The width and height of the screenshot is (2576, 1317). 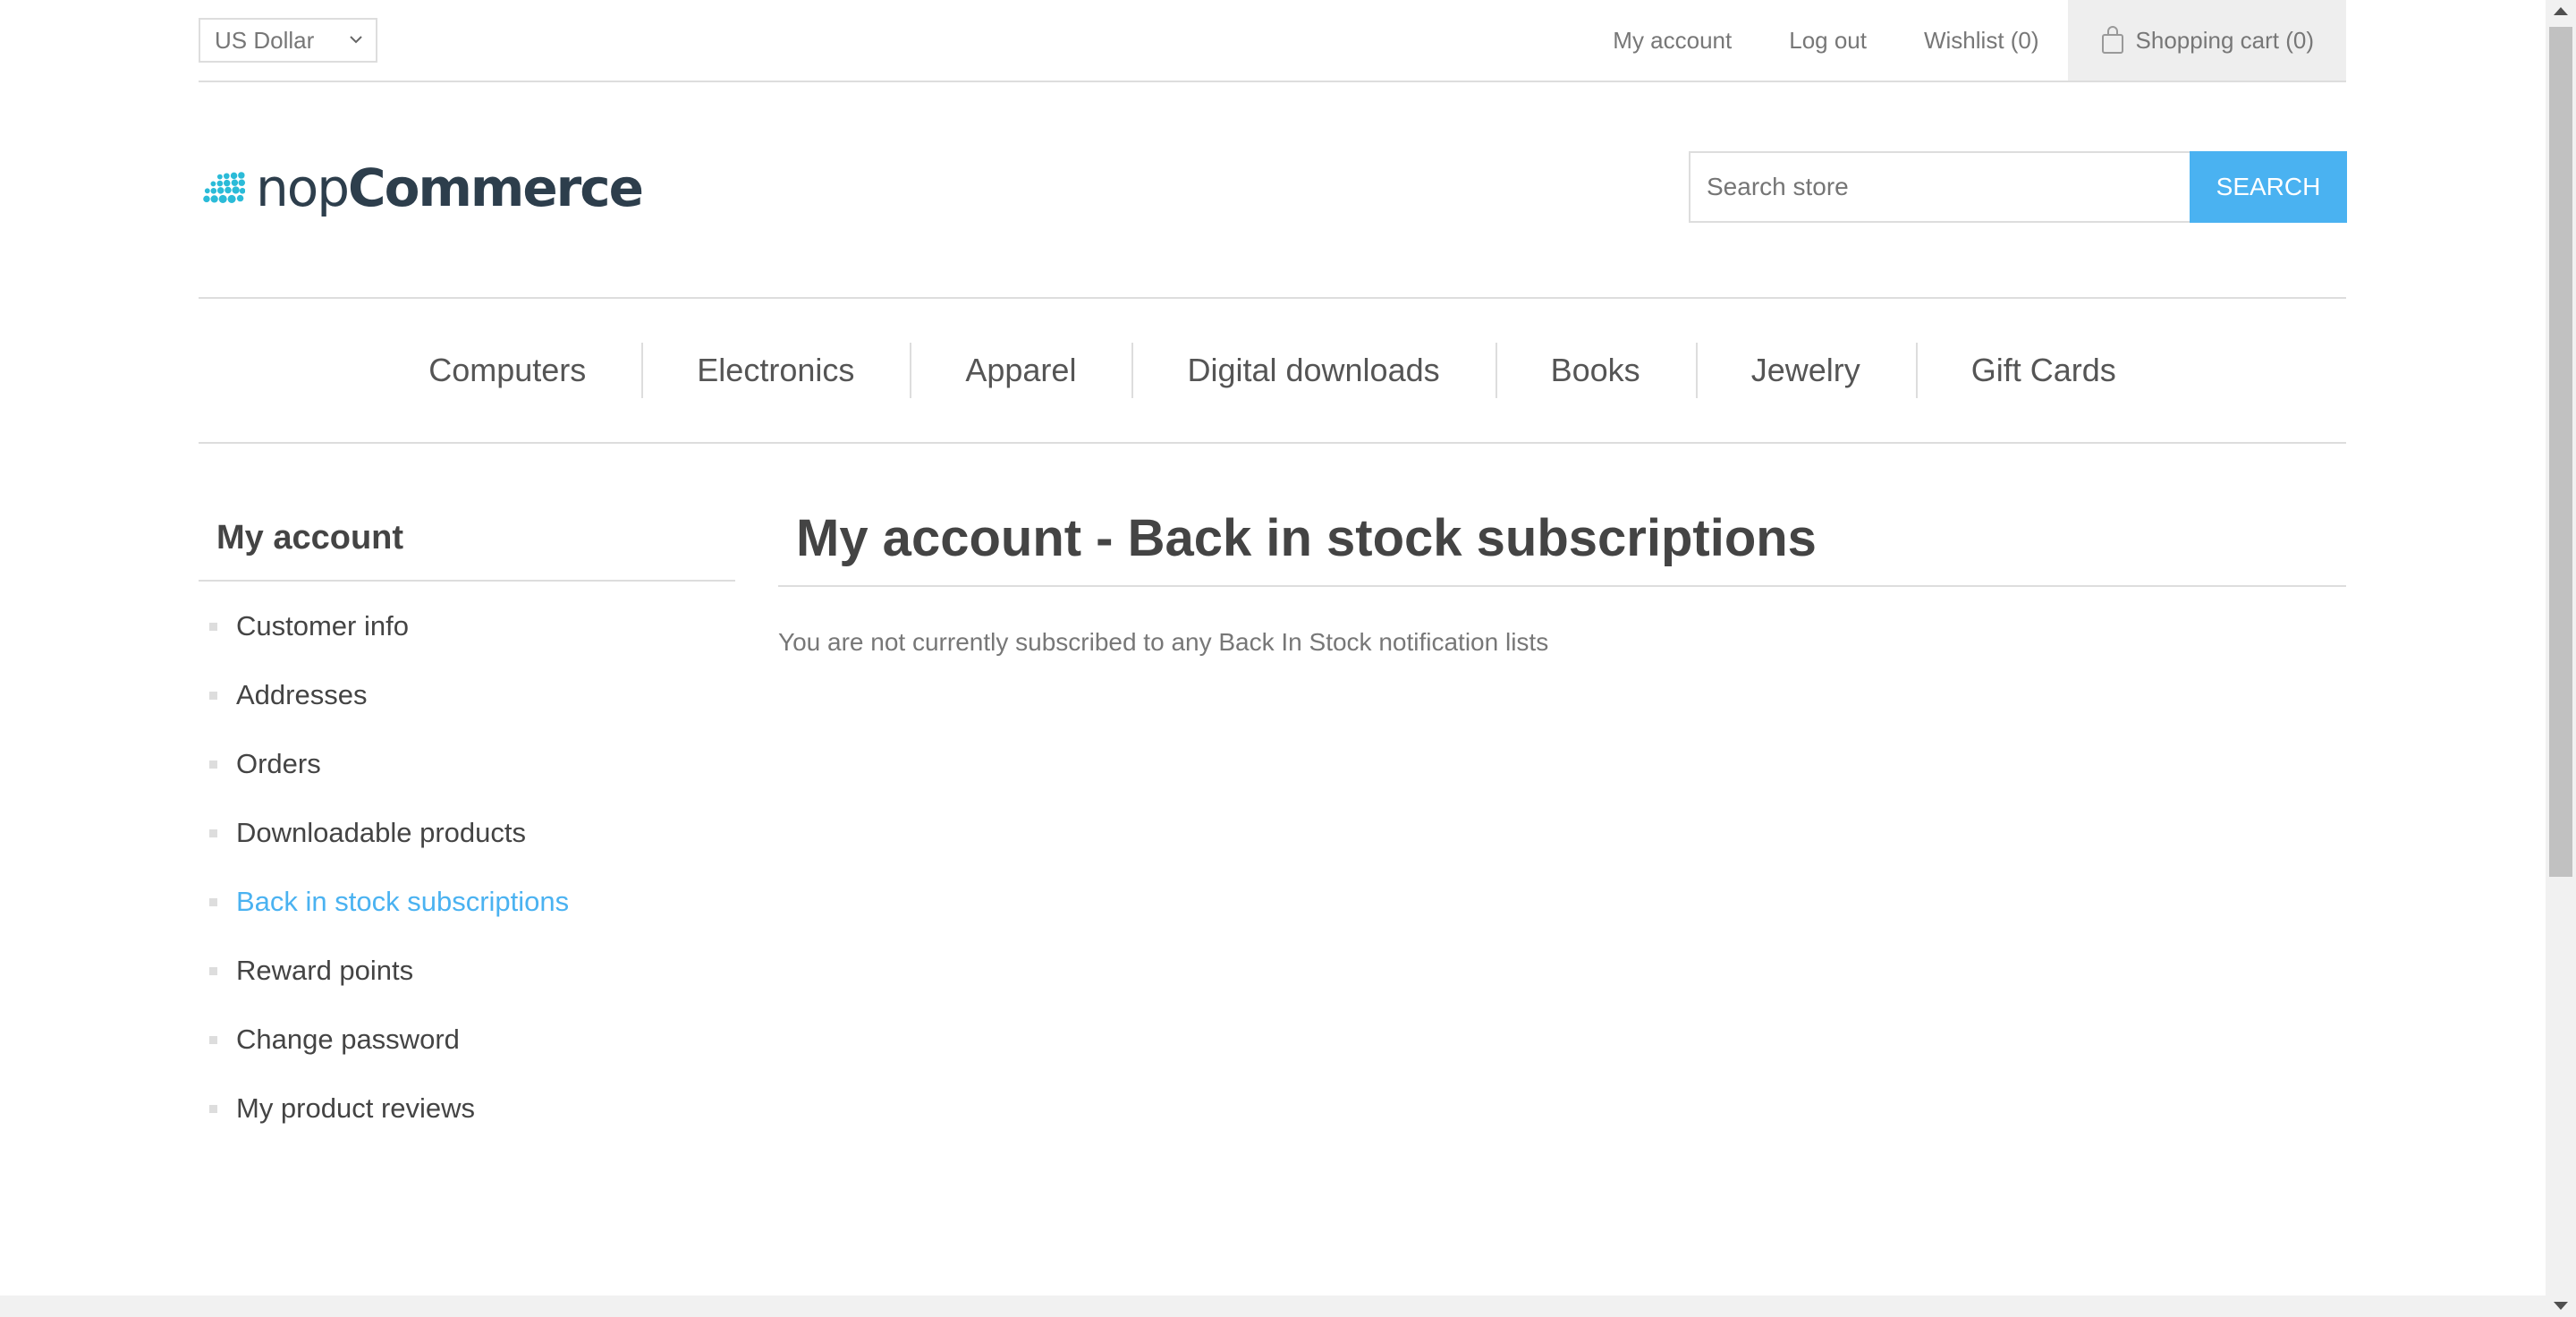 I want to click on menu-item-apparel: Apparel, so click(x=1020, y=371).